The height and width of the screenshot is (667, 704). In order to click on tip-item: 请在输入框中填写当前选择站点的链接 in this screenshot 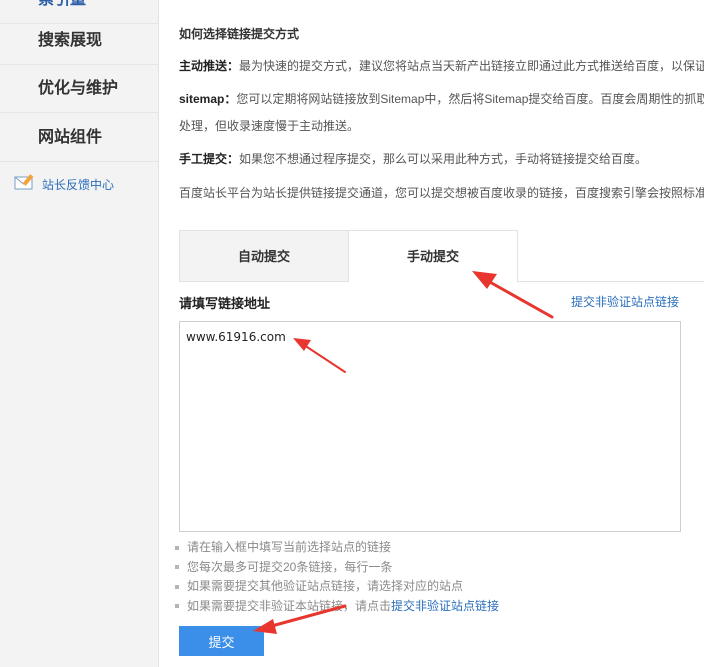, I will do `click(337, 548)`.